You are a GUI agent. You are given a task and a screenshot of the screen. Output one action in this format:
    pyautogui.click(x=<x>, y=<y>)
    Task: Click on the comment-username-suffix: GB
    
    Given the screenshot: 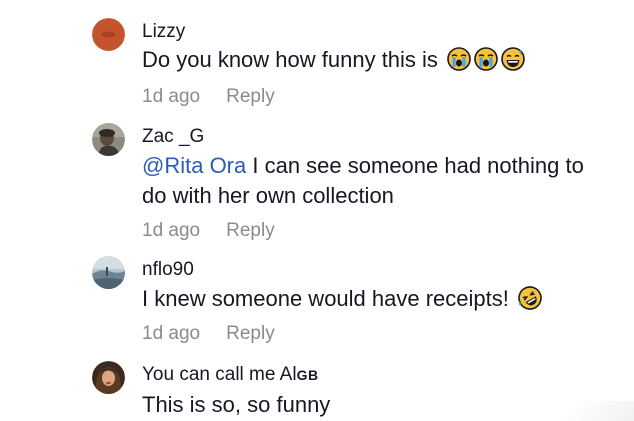 What is the action you would take?
    pyautogui.click(x=307, y=375)
    